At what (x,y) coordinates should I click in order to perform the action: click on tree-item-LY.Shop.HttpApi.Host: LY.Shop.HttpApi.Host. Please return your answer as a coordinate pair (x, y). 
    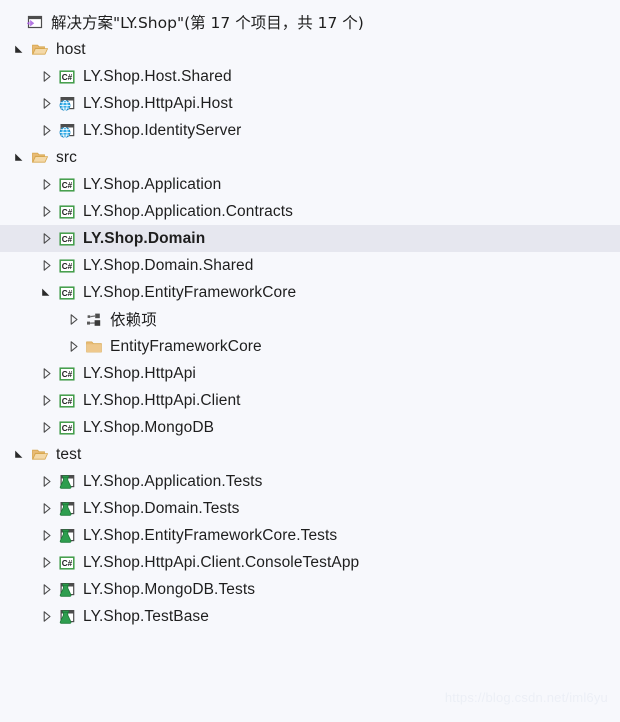
    Looking at the image, I should click on (310, 103).